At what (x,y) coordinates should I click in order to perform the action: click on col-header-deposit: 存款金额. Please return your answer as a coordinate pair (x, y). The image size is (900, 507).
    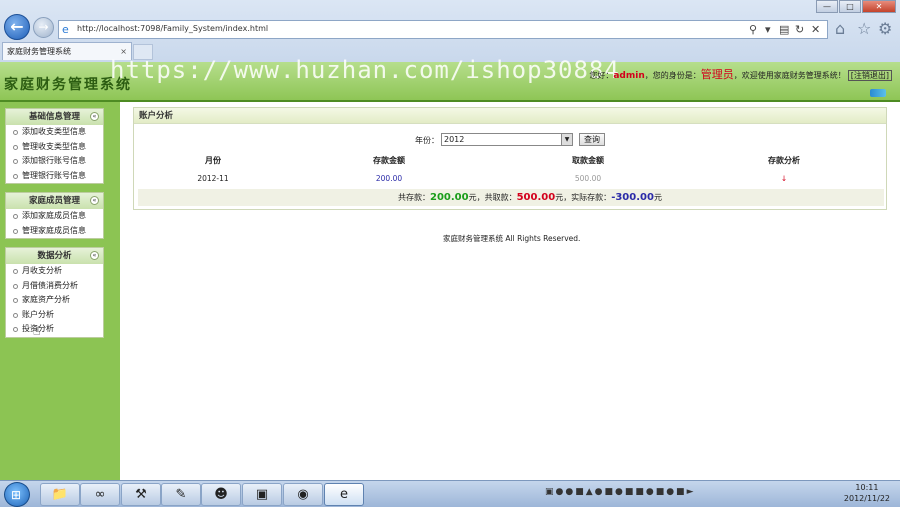
    Looking at the image, I should click on (389, 160).